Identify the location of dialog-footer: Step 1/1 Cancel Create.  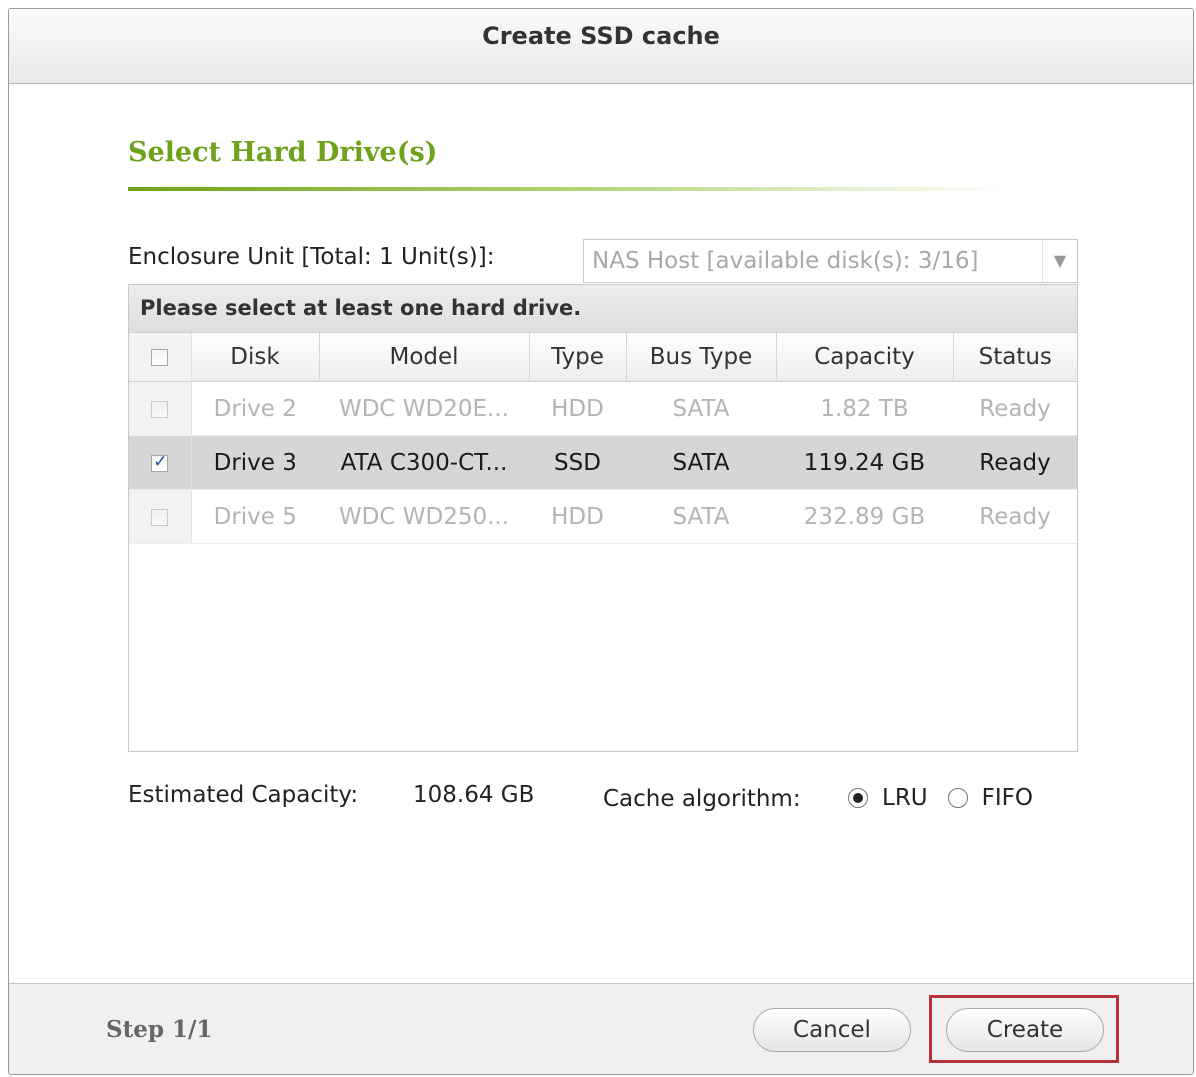
(601, 1028).